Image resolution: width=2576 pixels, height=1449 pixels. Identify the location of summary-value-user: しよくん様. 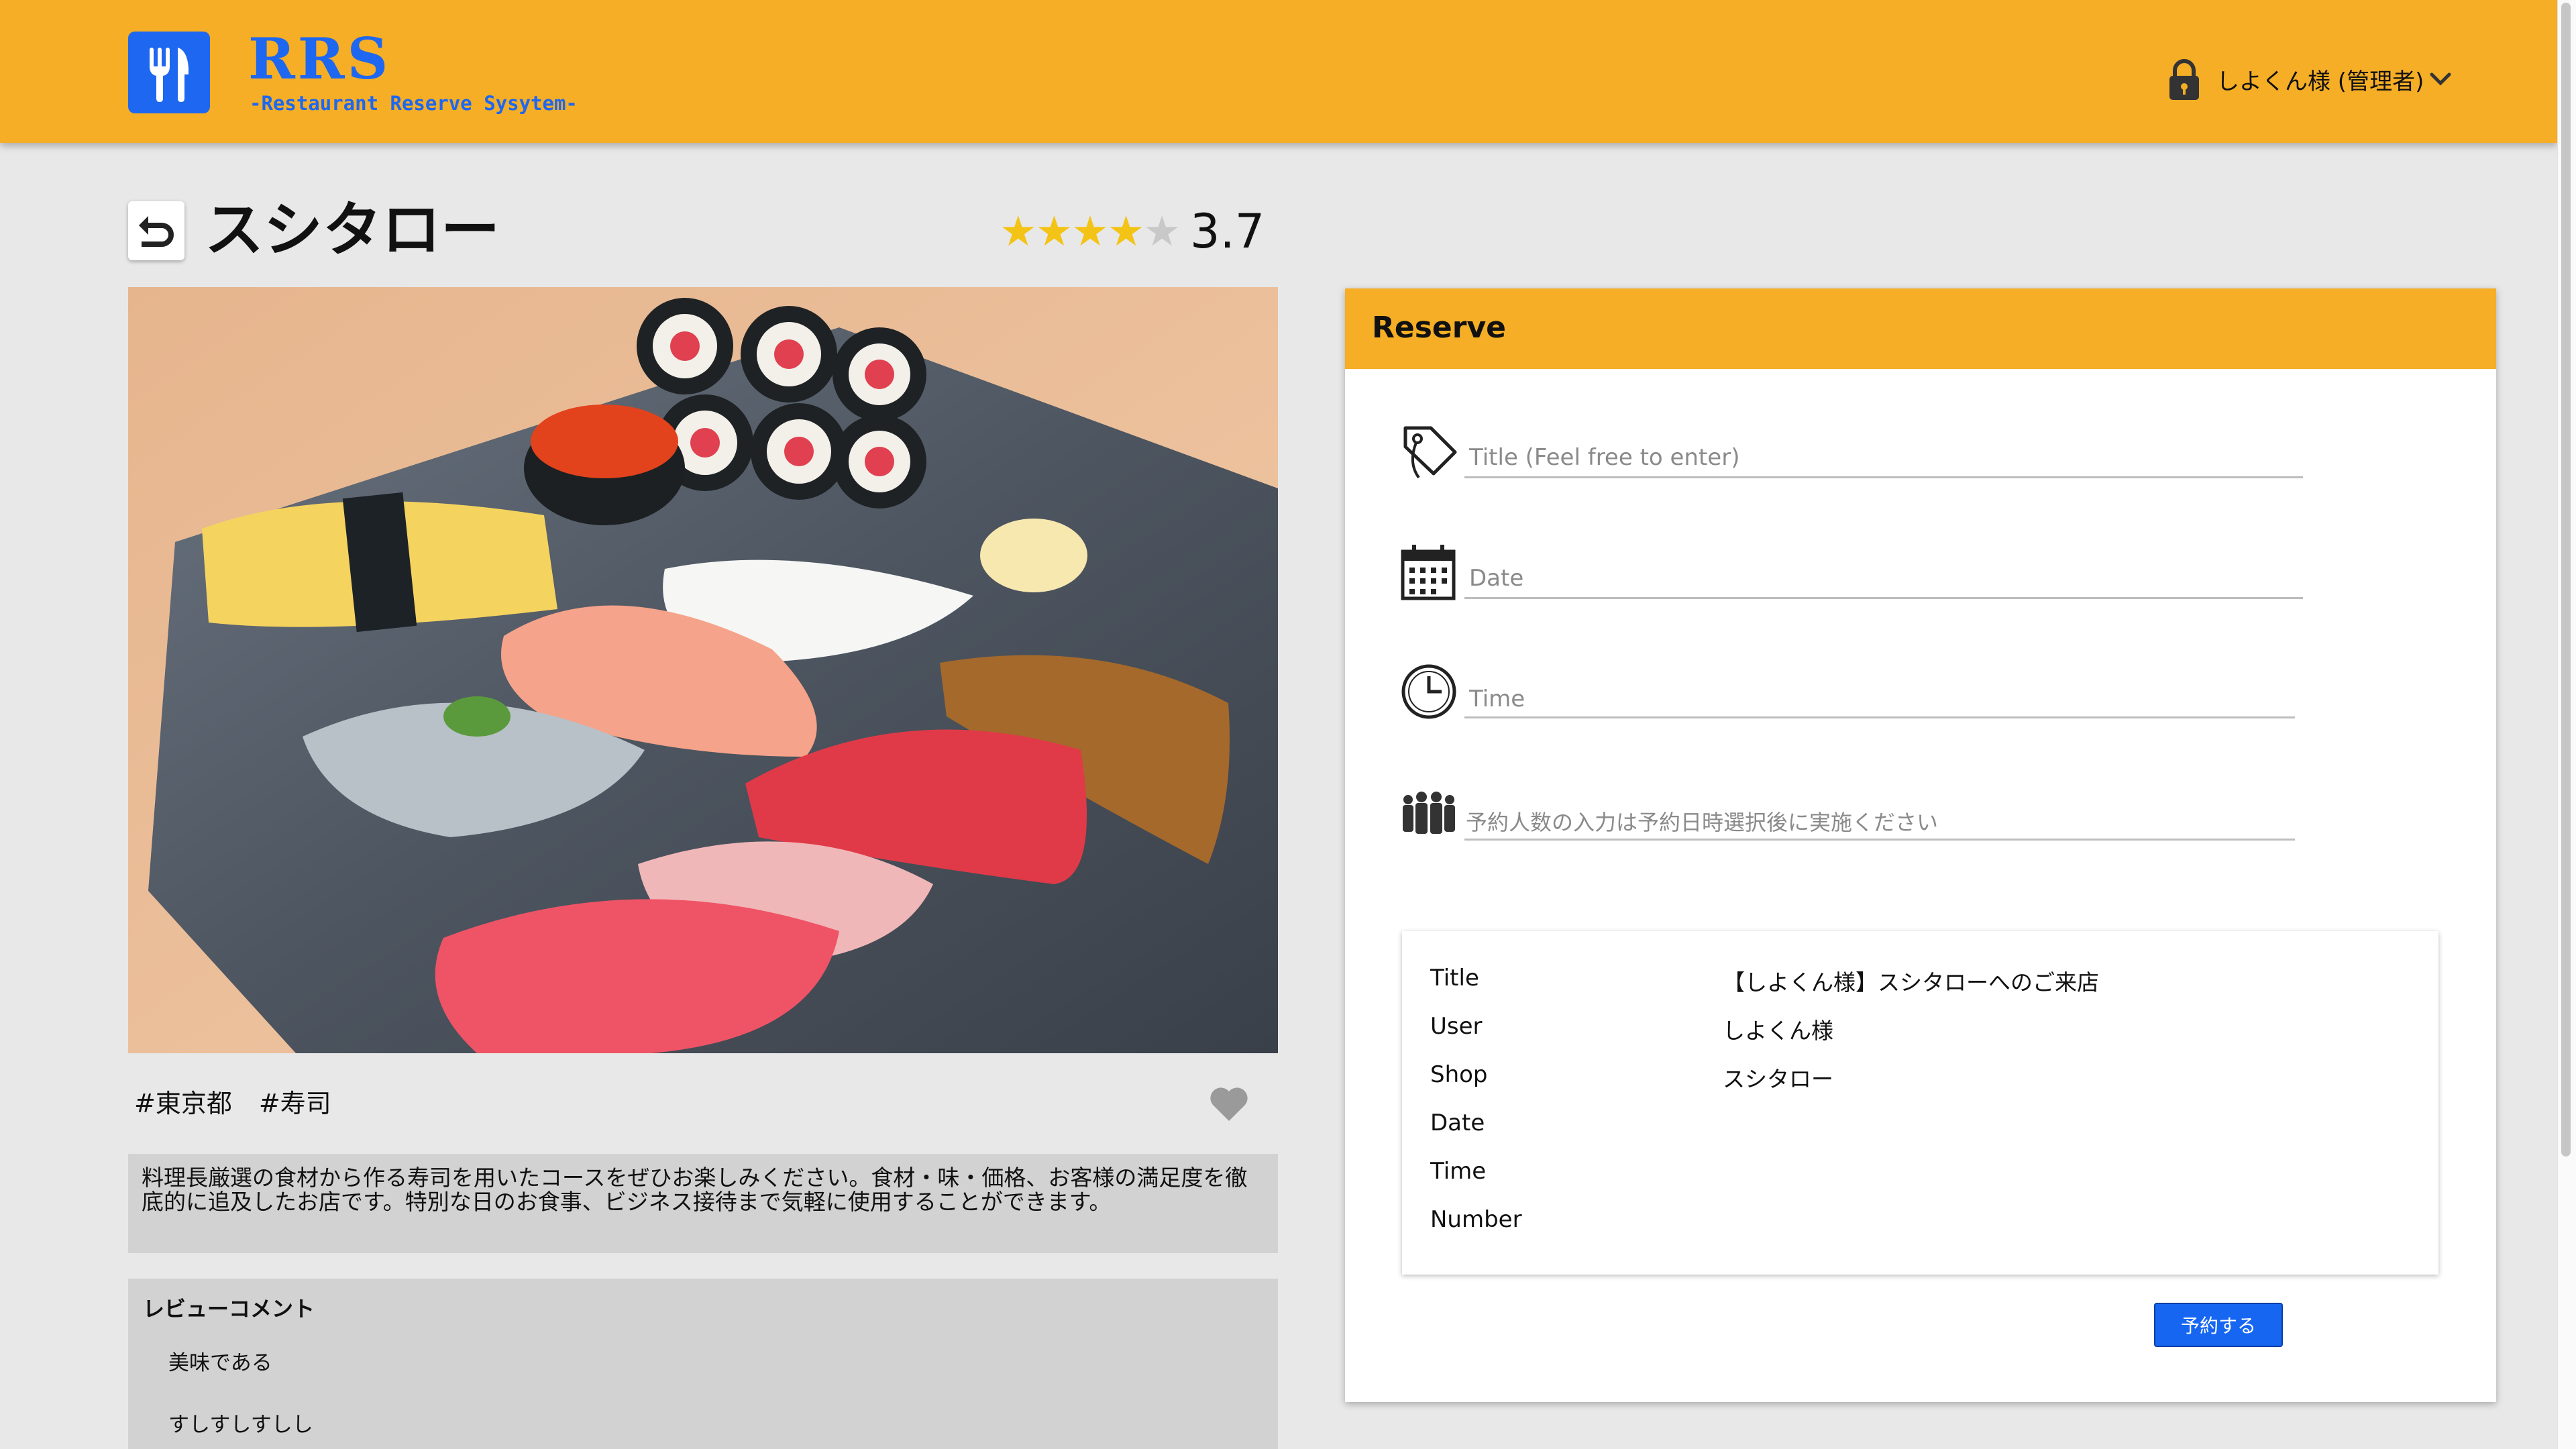
(1778, 1031).